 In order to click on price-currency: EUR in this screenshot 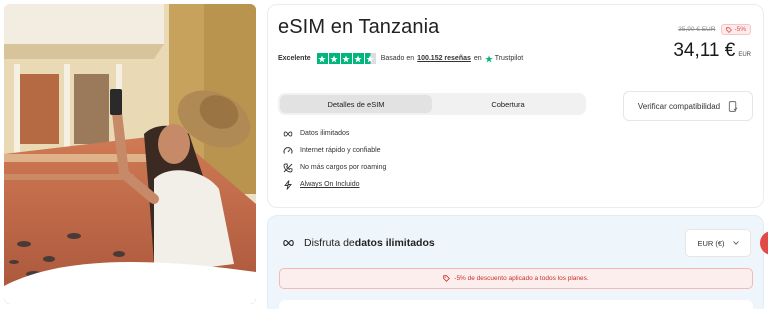, I will do `click(744, 55)`.